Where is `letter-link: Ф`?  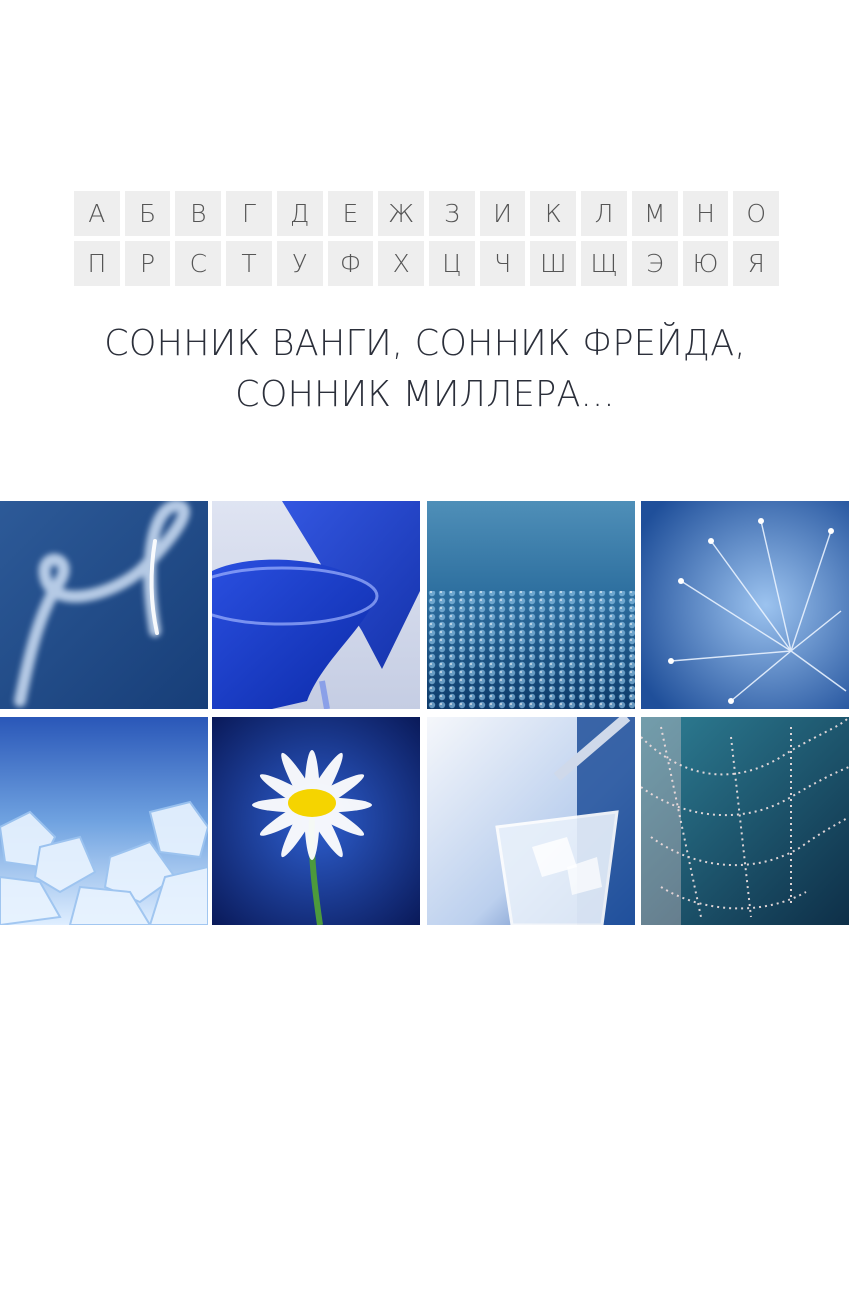 letter-link: Ф is located at coordinates (350, 263).